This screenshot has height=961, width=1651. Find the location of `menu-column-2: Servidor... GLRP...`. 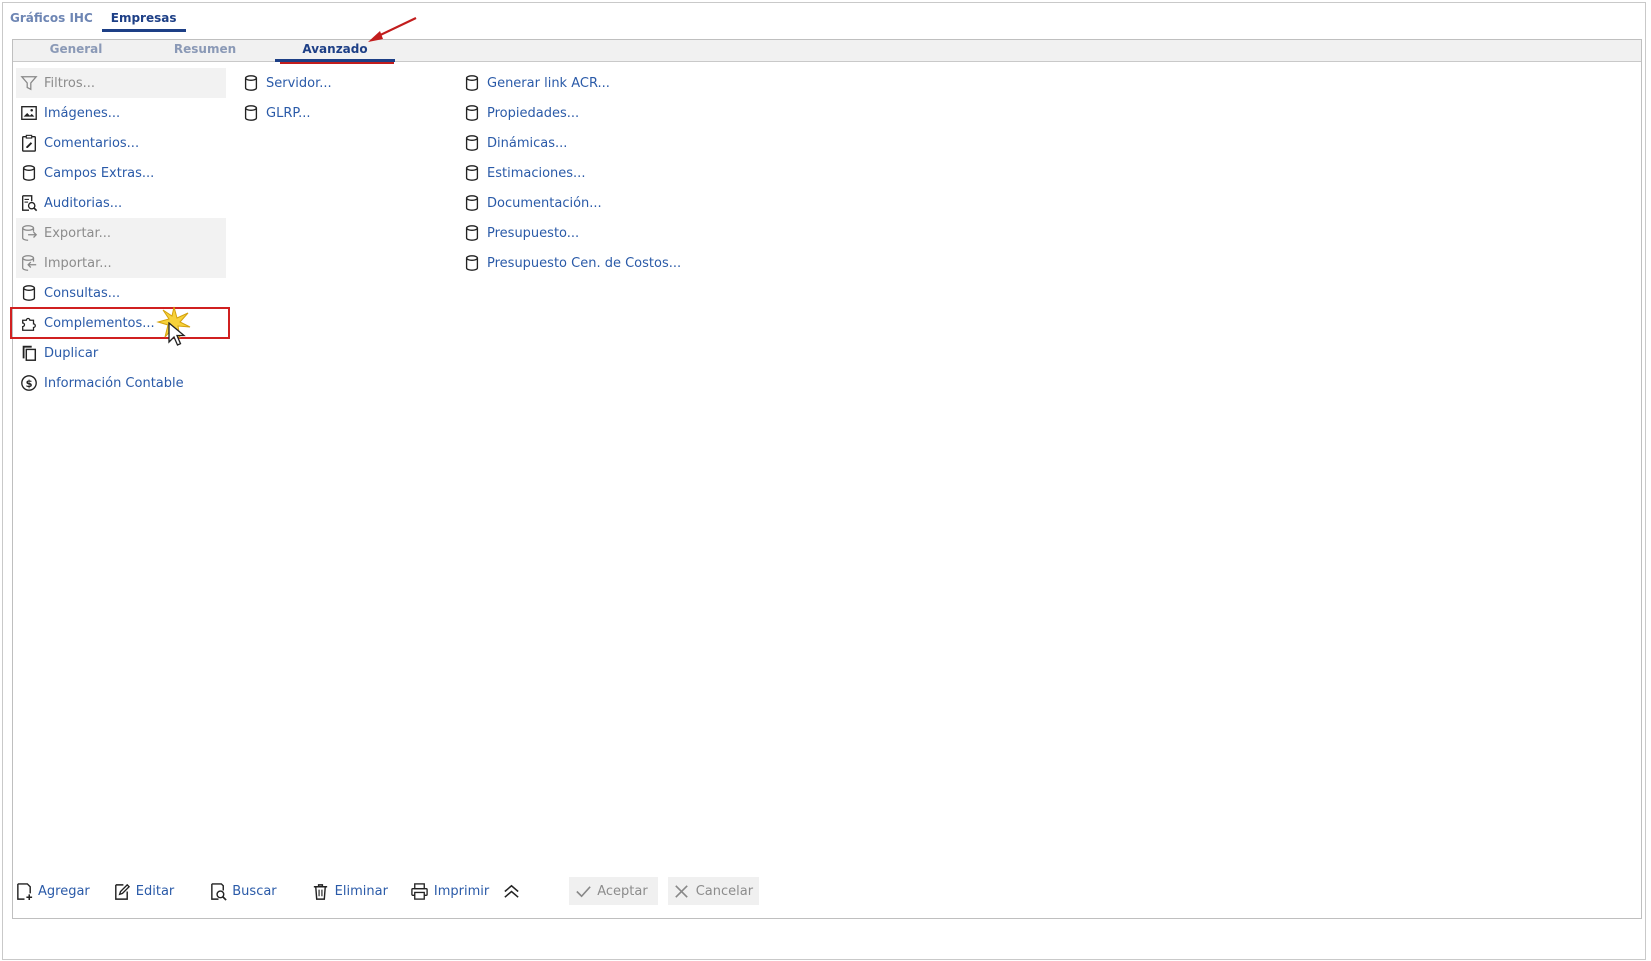

menu-column-2: Servidor... GLRP... is located at coordinates (343, 98).